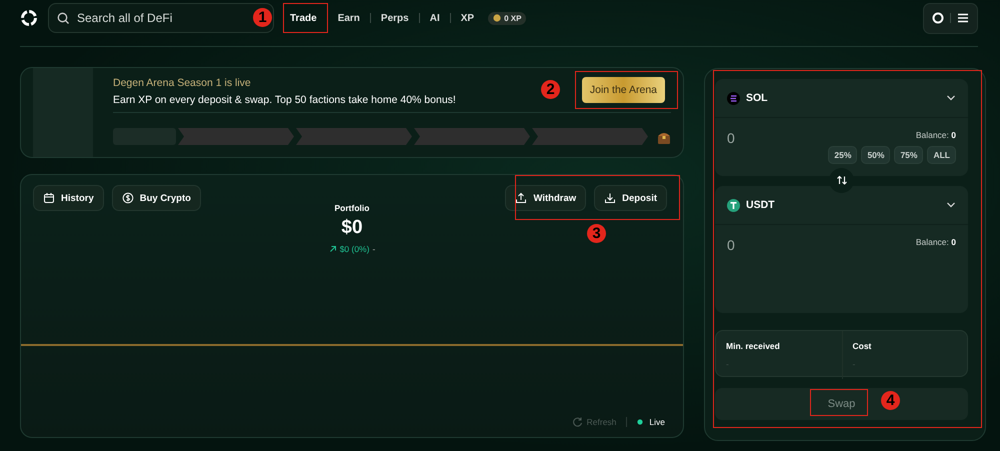  What do you see at coordinates (753, 346) in the screenshot?
I see `summary-label: Min. received` at bounding box center [753, 346].